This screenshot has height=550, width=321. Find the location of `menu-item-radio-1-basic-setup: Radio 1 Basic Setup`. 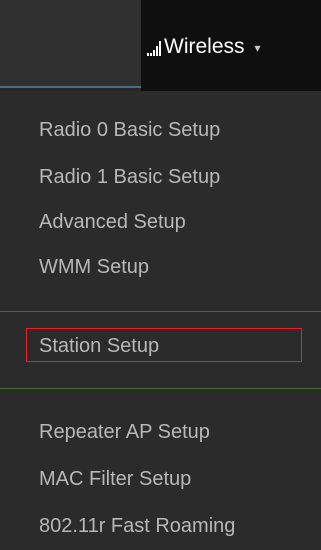

menu-item-radio-1-basic-setup: Radio 1 Basic Setup is located at coordinates (129, 177).